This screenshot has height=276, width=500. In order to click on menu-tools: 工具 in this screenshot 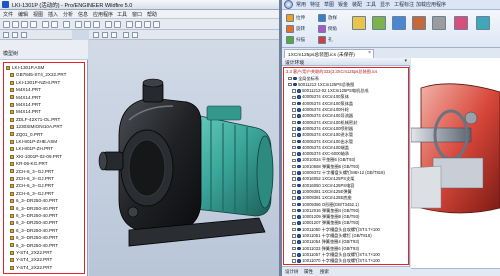, I will do `click(122, 14)`.